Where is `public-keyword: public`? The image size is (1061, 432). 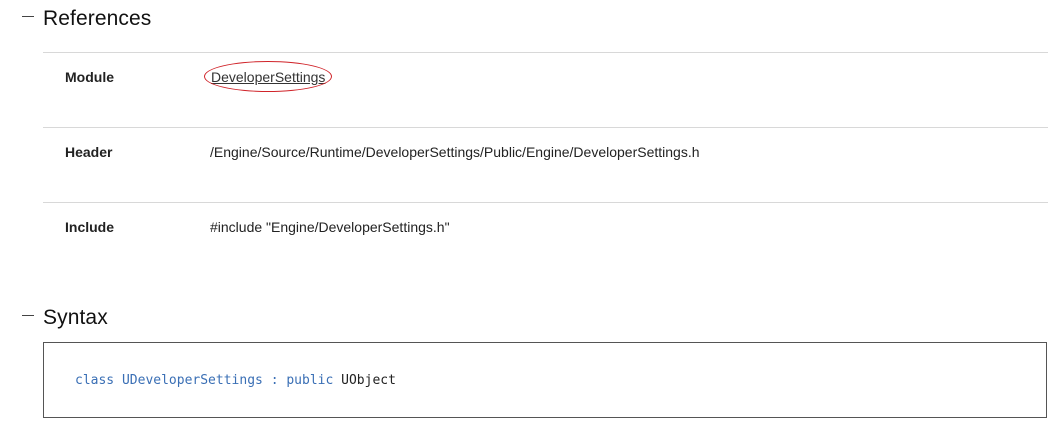 public-keyword: public is located at coordinates (310, 380).